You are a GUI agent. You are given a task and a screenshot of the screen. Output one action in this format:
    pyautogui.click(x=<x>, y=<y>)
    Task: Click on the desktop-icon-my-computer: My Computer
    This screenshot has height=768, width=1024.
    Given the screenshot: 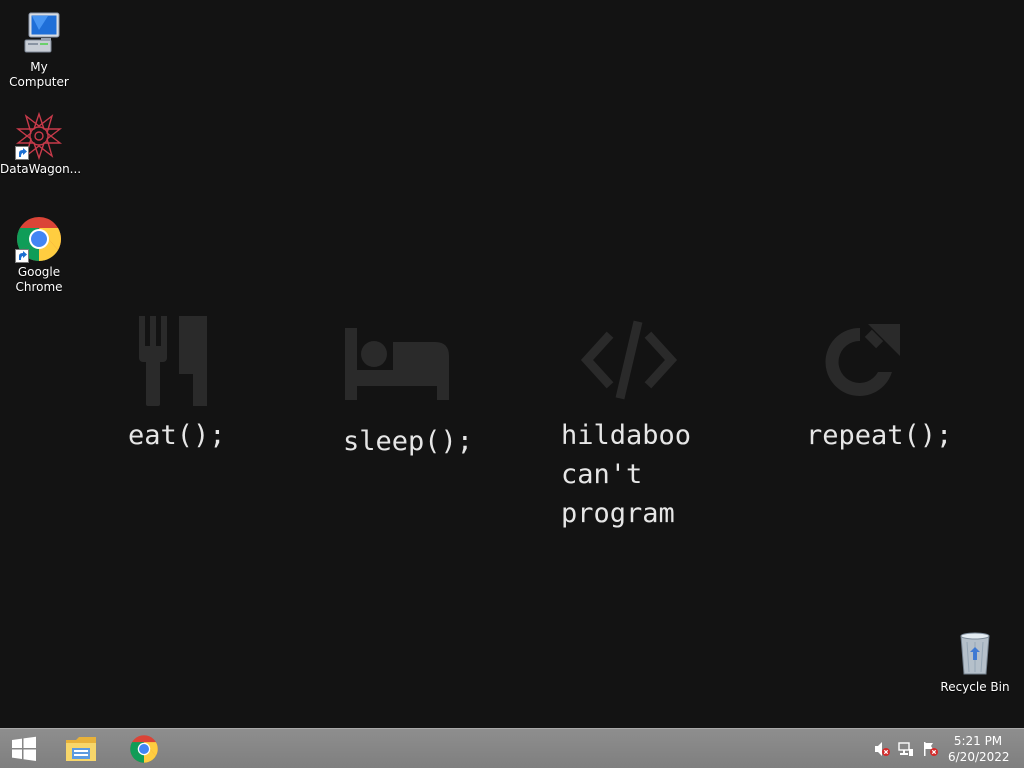 What is the action you would take?
    pyautogui.click(x=39, y=50)
    